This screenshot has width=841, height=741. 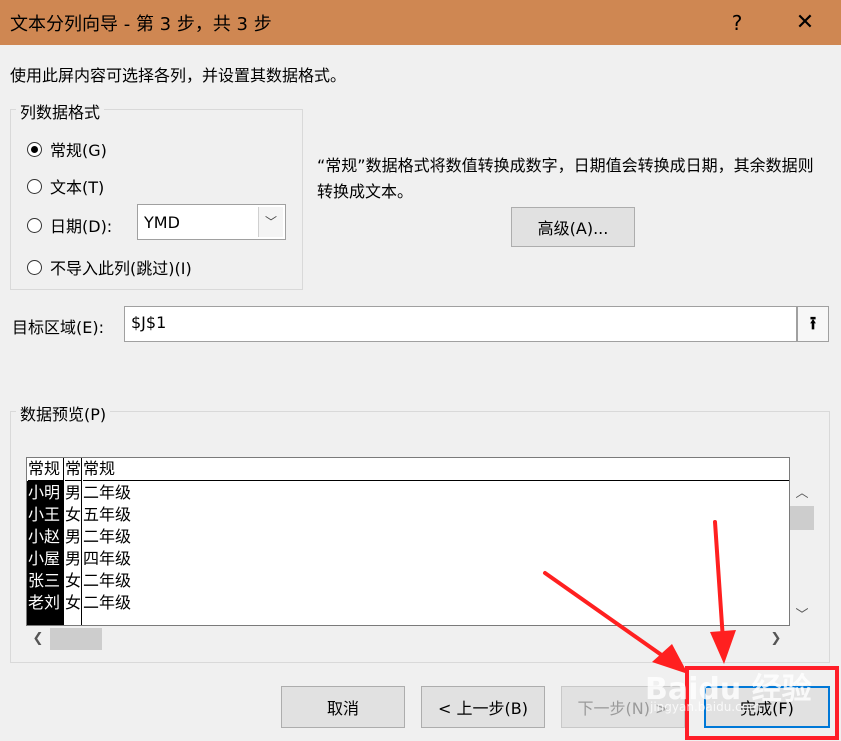 What do you see at coordinates (623, 707) in the screenshot?
I see `next-button: 下一步(N) >` at bounding box center [623, 707].